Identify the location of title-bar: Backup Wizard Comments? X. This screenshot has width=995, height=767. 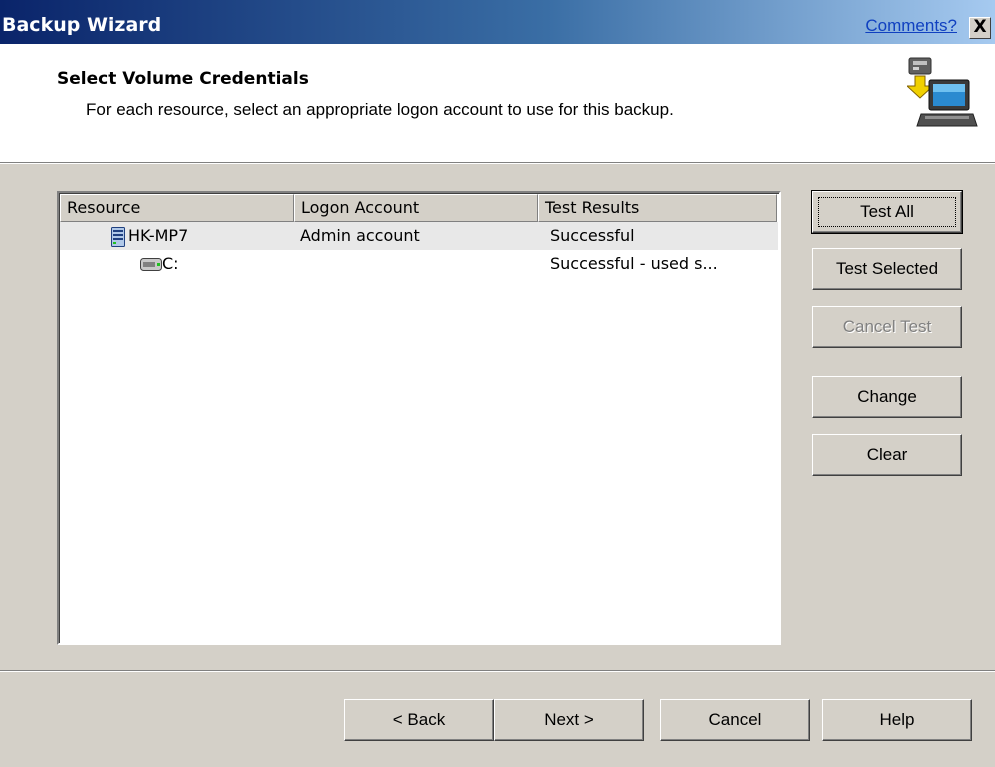
(497, 22).